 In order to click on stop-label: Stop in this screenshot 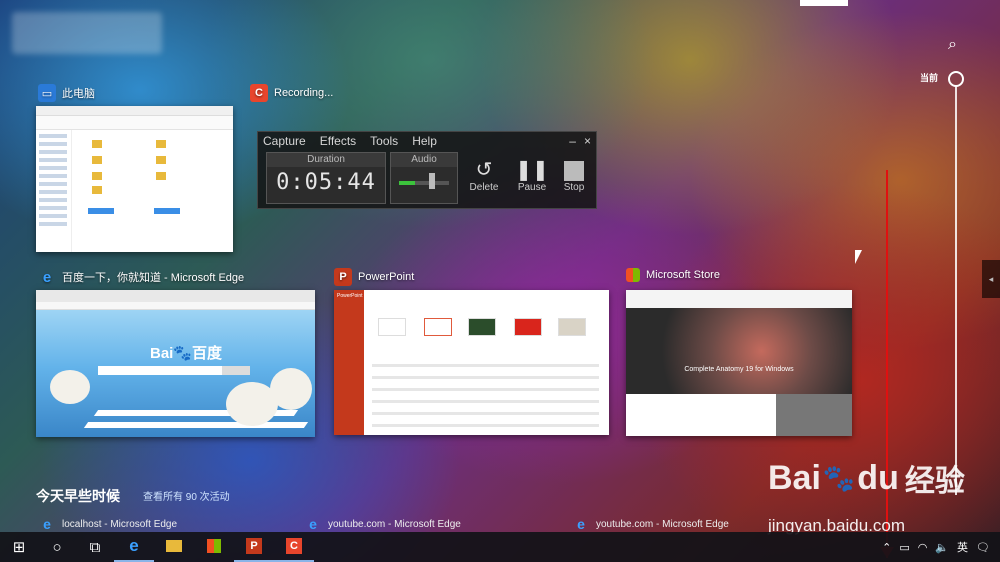, I will do `click(574, 187)`.